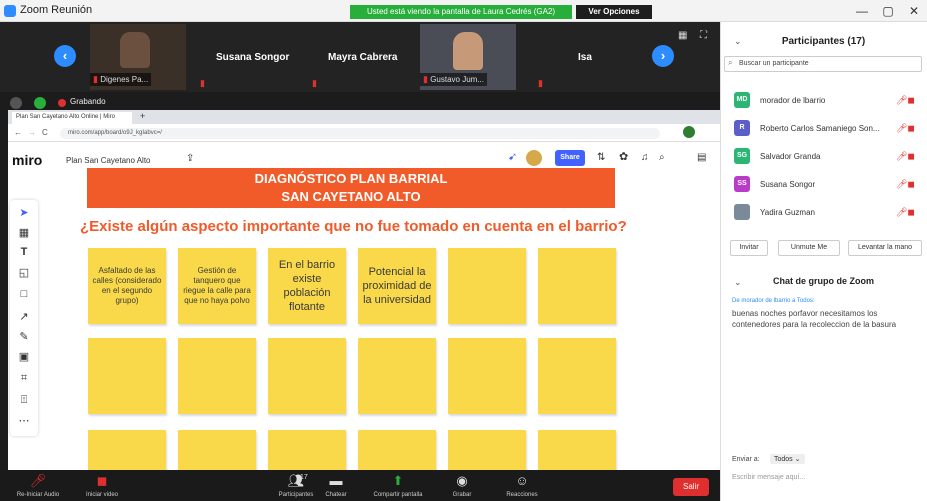  I want to click on sticky-note-tool-icon: ◱, so click(24, 272).